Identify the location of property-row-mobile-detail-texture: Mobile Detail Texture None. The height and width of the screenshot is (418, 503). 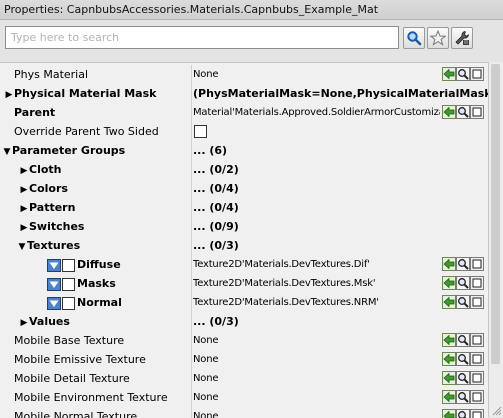
(244, 378).